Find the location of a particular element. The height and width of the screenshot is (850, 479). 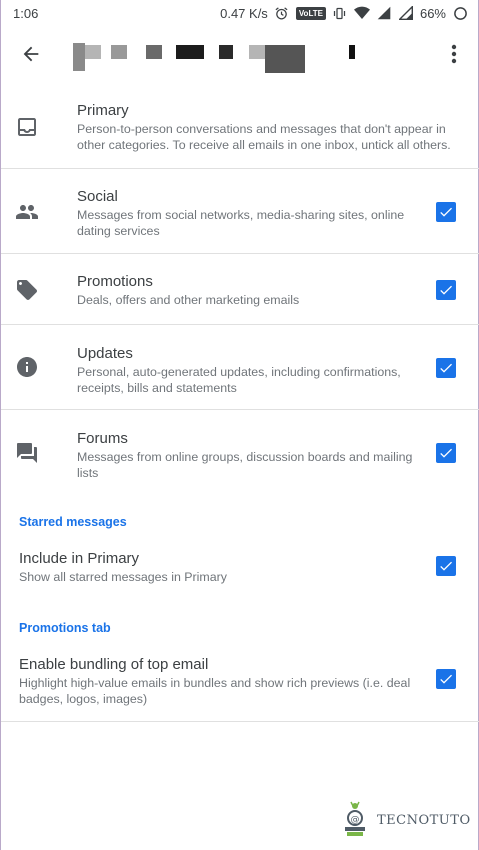

social-checkbox is located at coordinates (446, 212).